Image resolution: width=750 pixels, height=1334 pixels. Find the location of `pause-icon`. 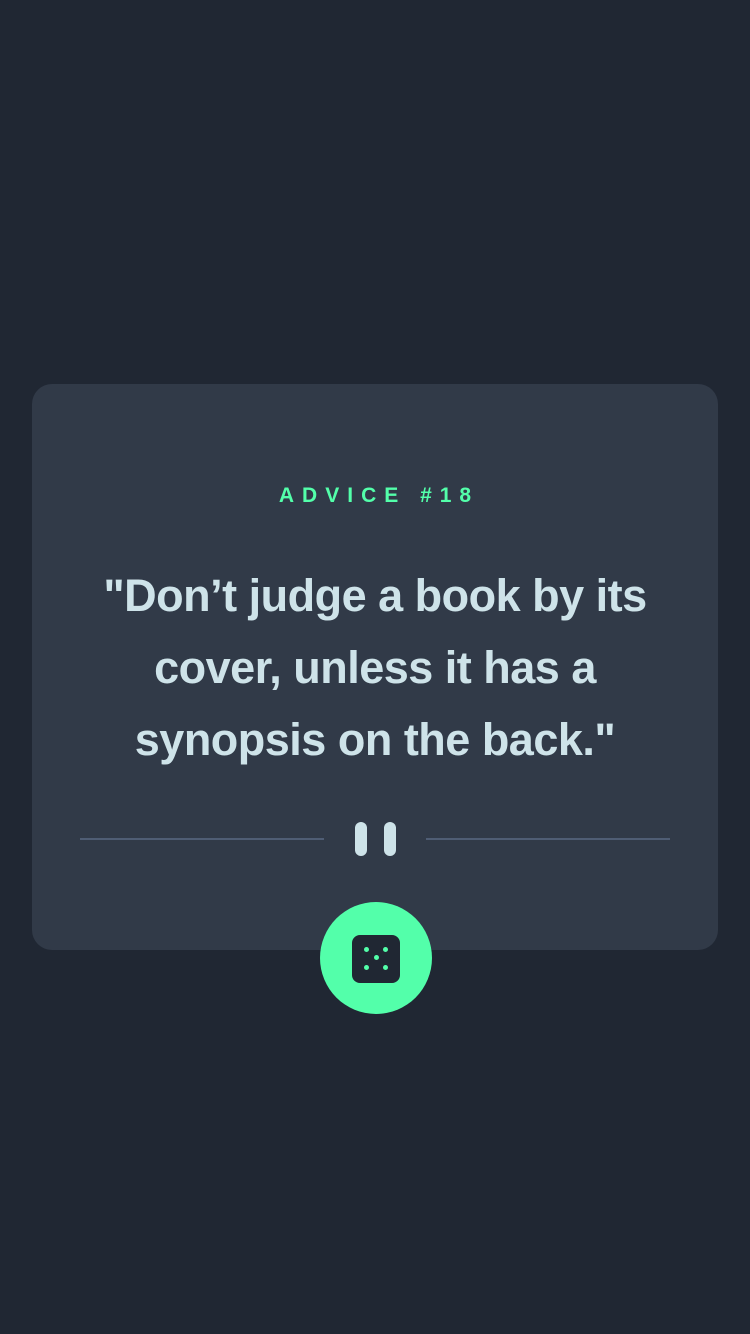

pause-icon is located at coordinates (376, 839).